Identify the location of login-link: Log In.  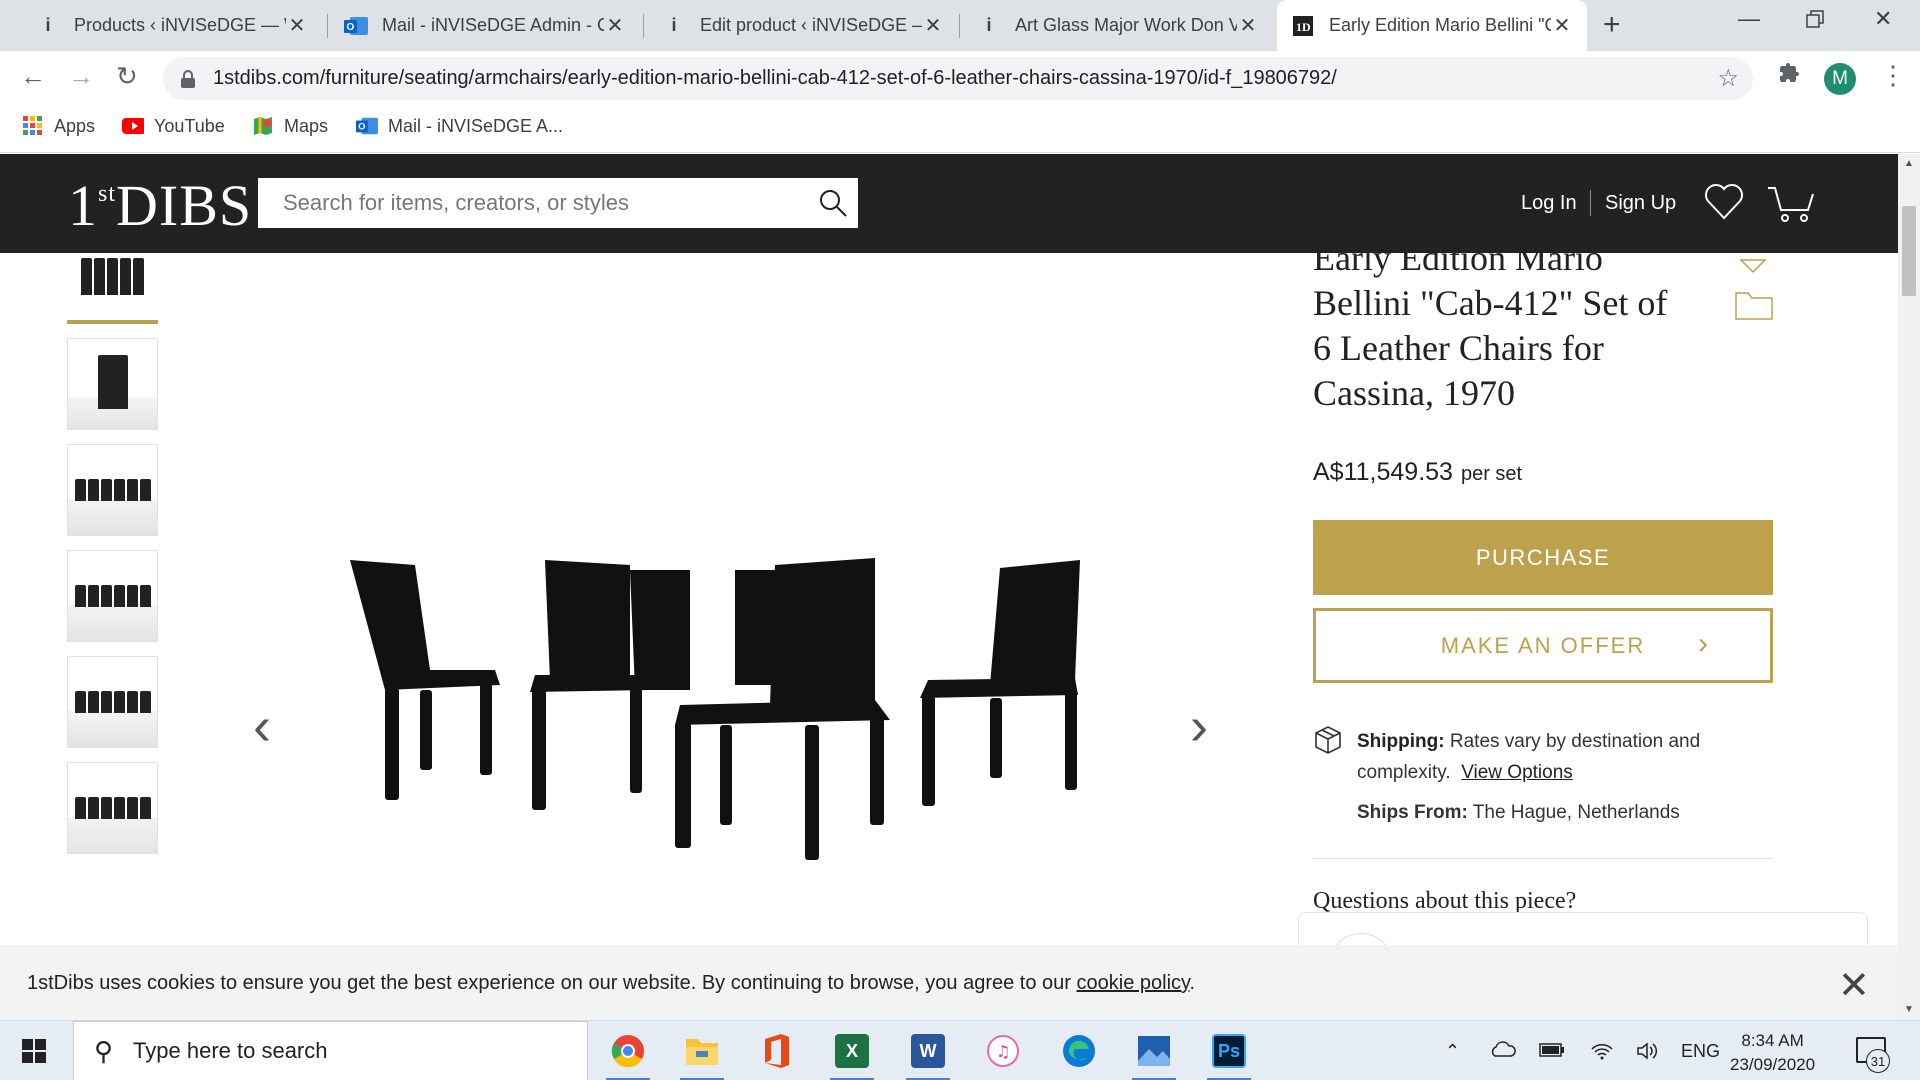
(1549, 203).